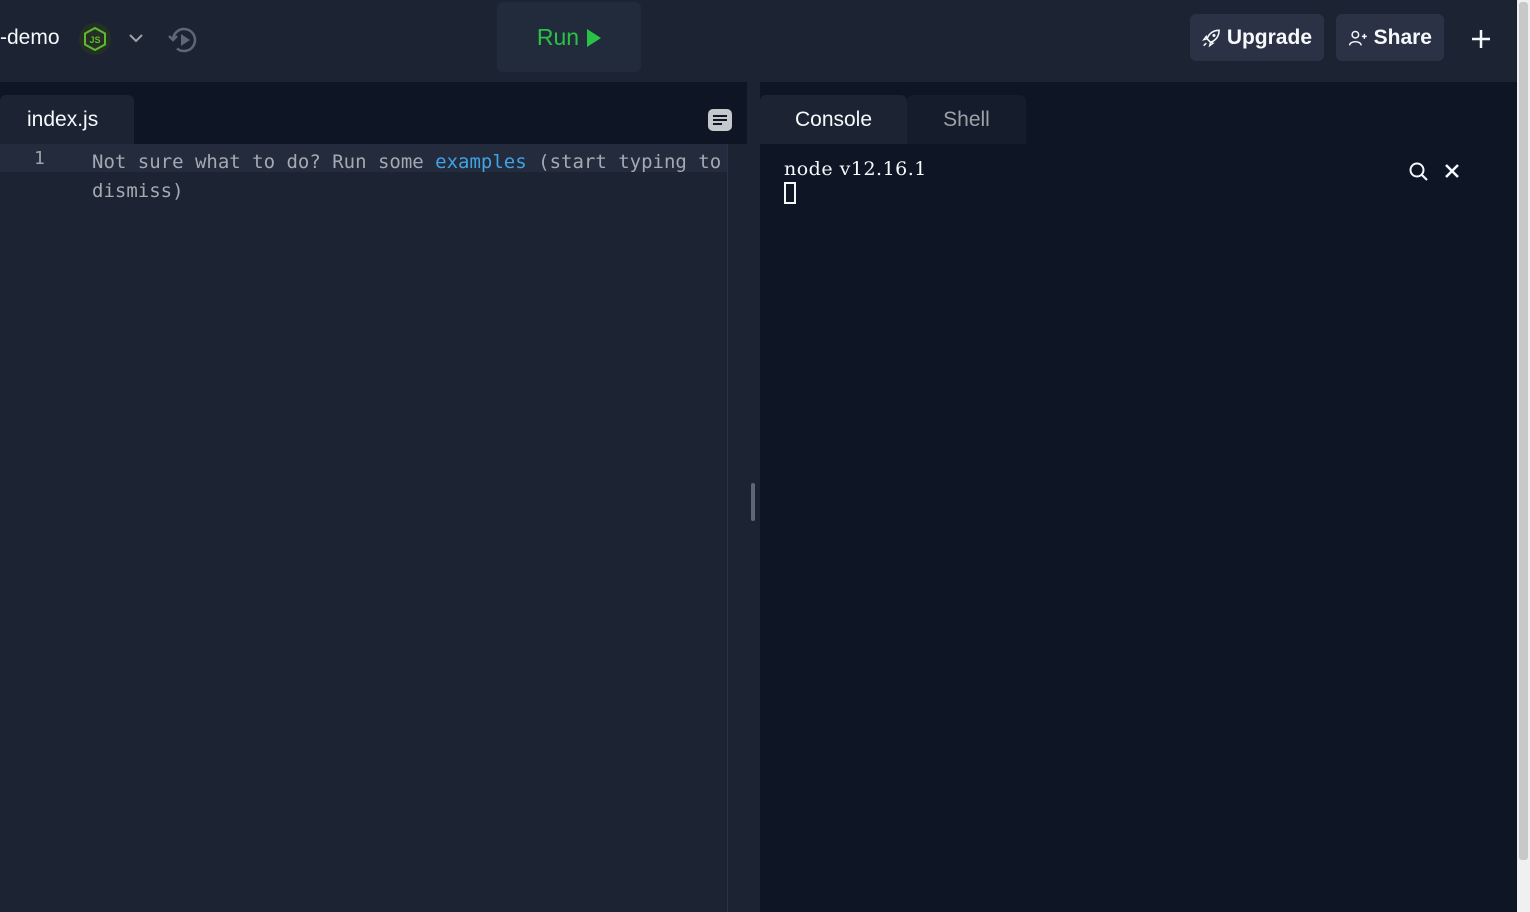  I want to click on examples-link: examples, so click(481, 162).